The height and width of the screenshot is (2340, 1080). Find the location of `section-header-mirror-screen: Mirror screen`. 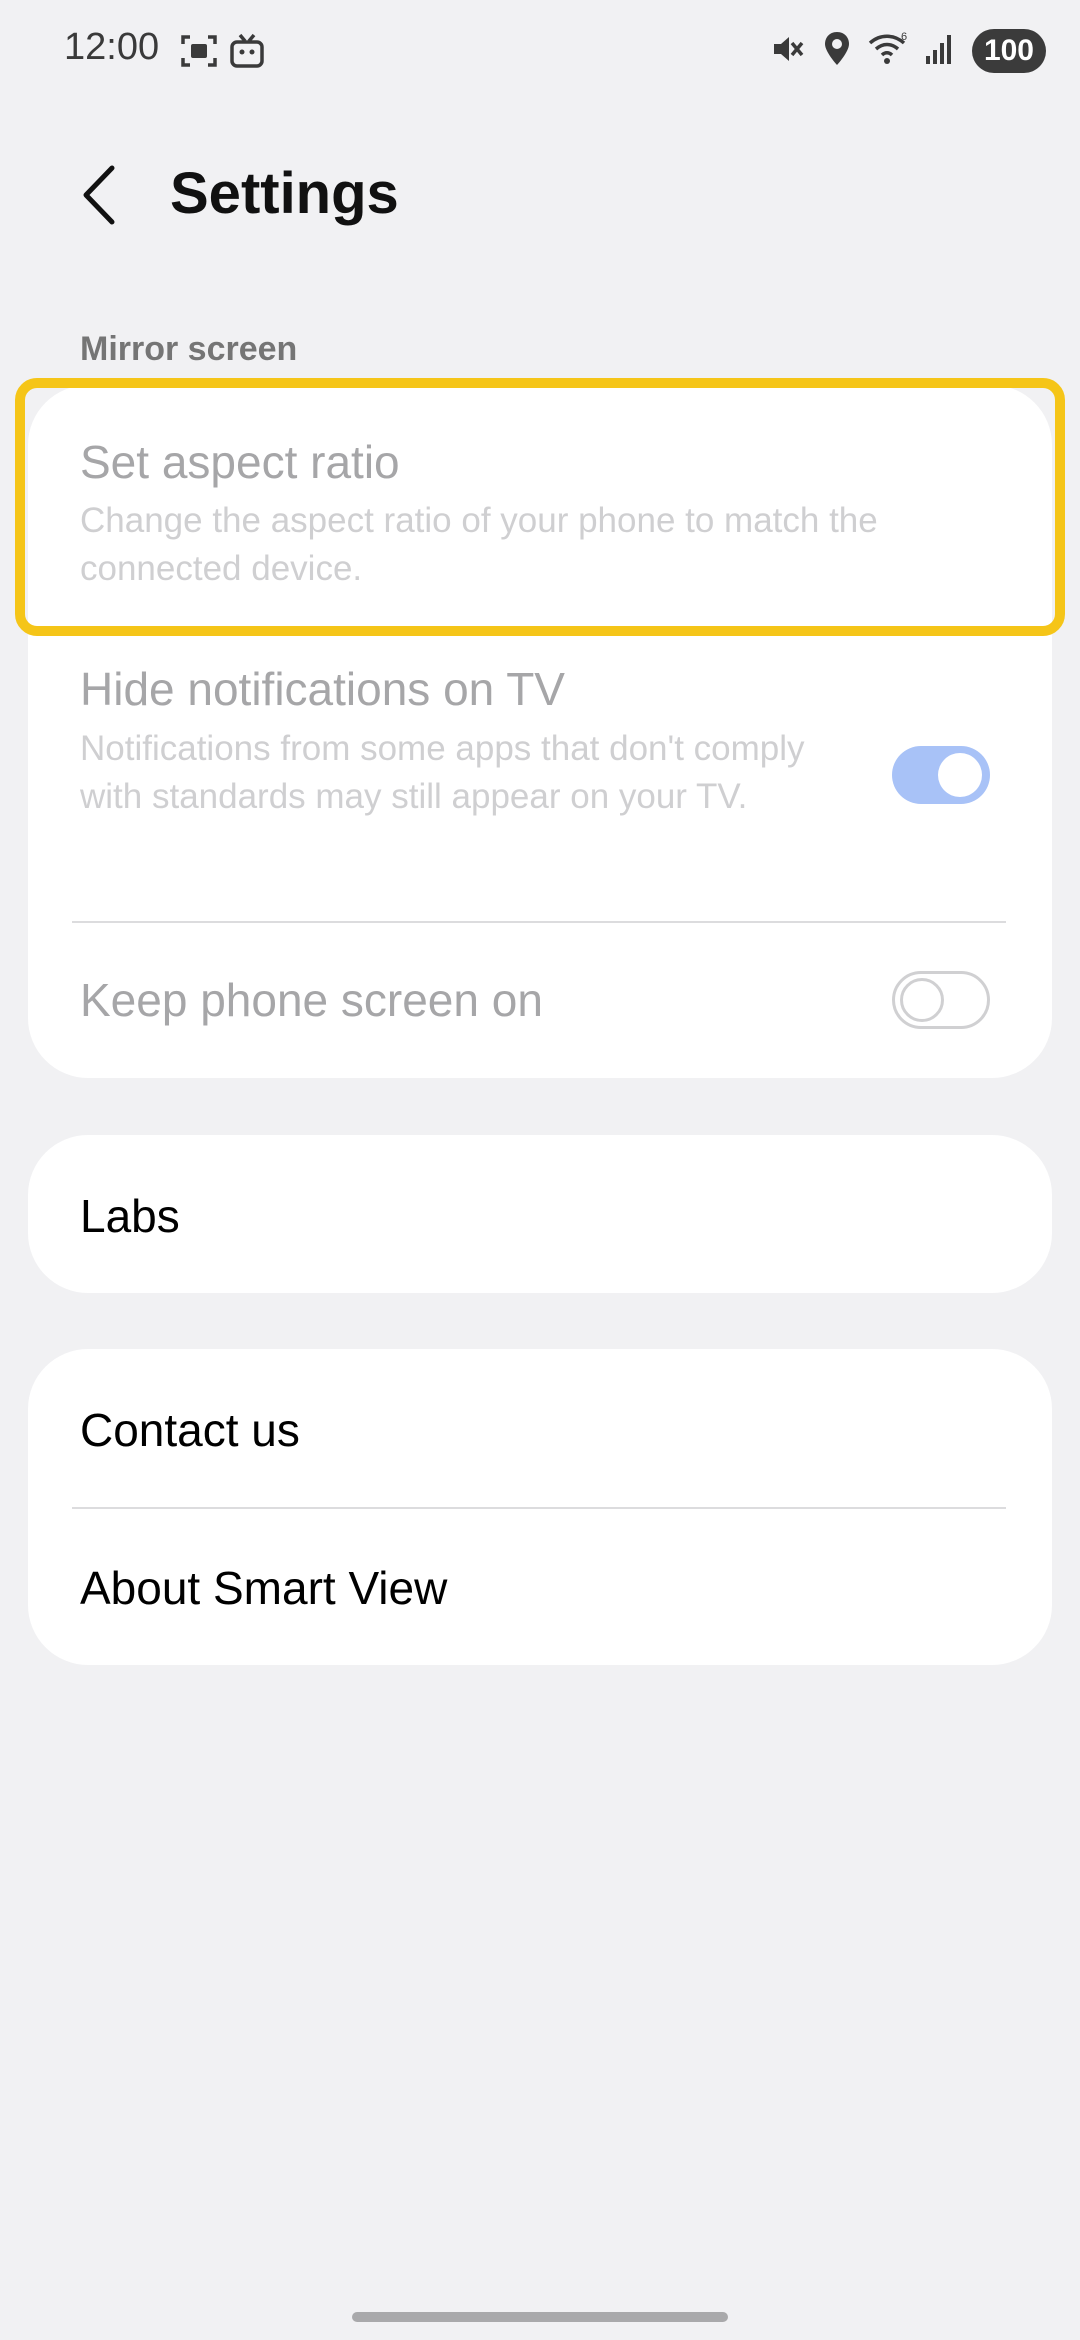

section-header-mirror-screen: Mirror screen is located at coordinates (189, 349).